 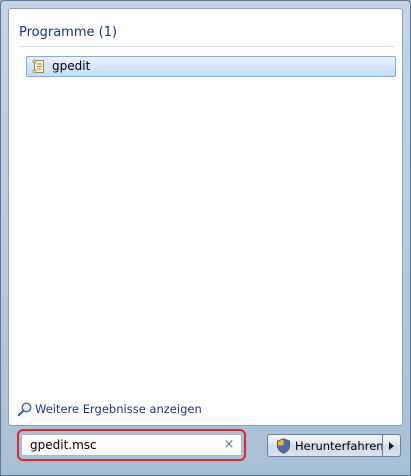 I want to click on arrow-right-icon, so click(x=391, y=446).